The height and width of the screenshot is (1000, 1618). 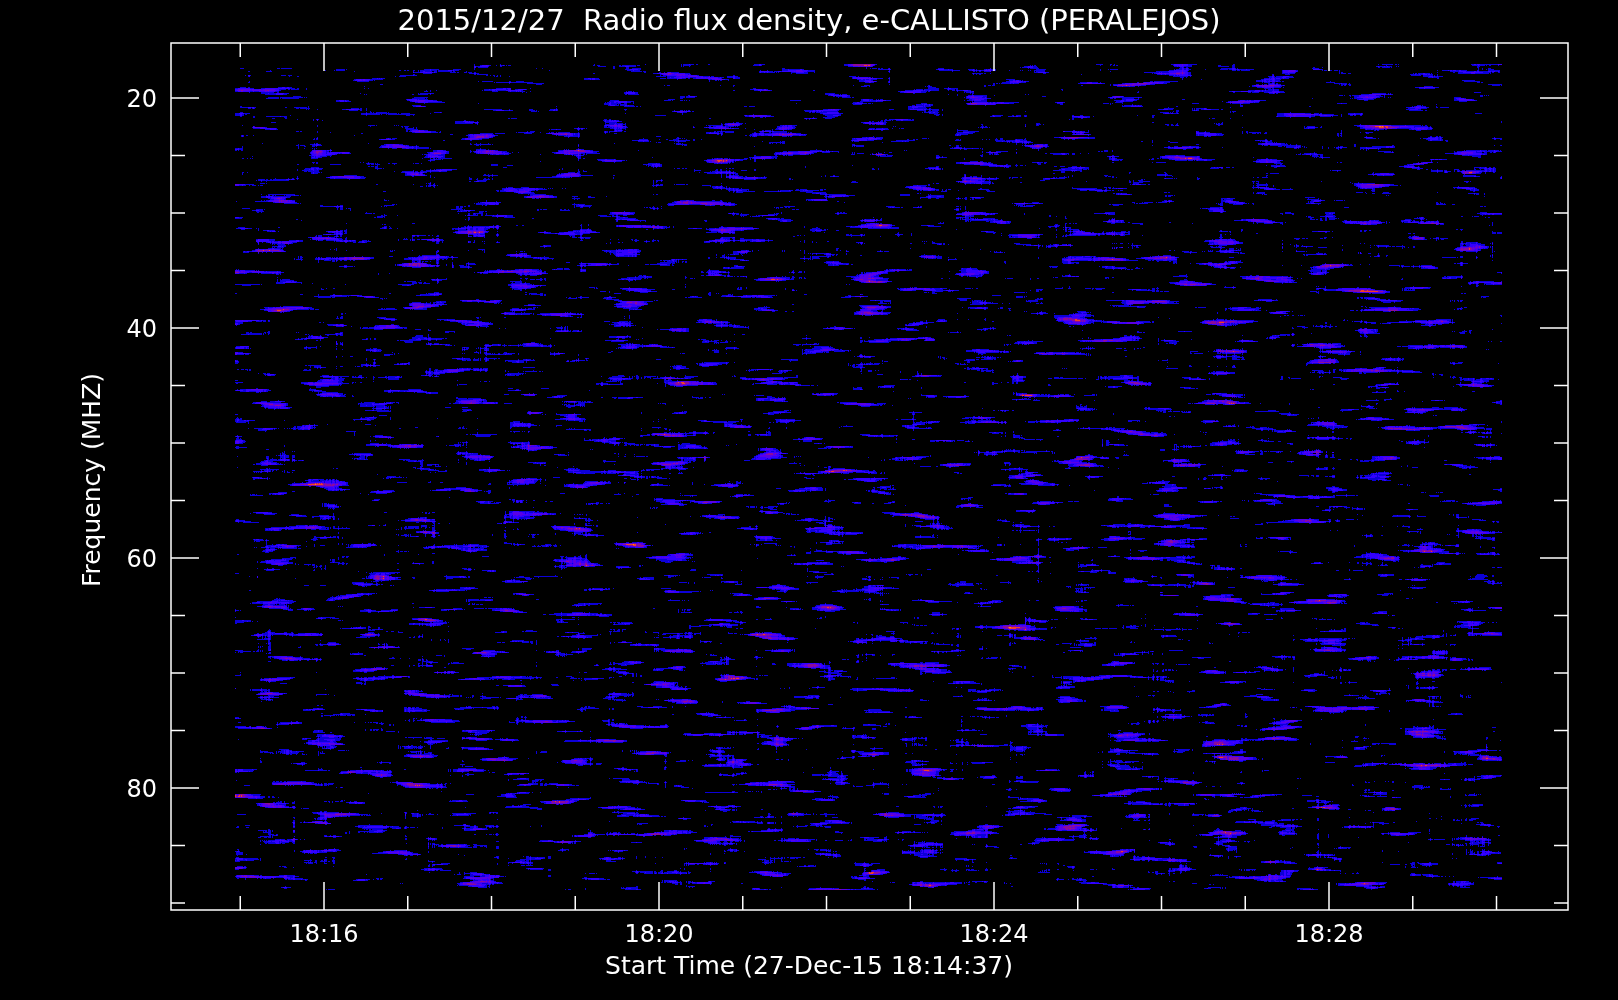 I want to click on chart-title: 2015/12/27 Radio flux density, e-CALLISTO (PERALEJOS), so click(x=809, y=20).